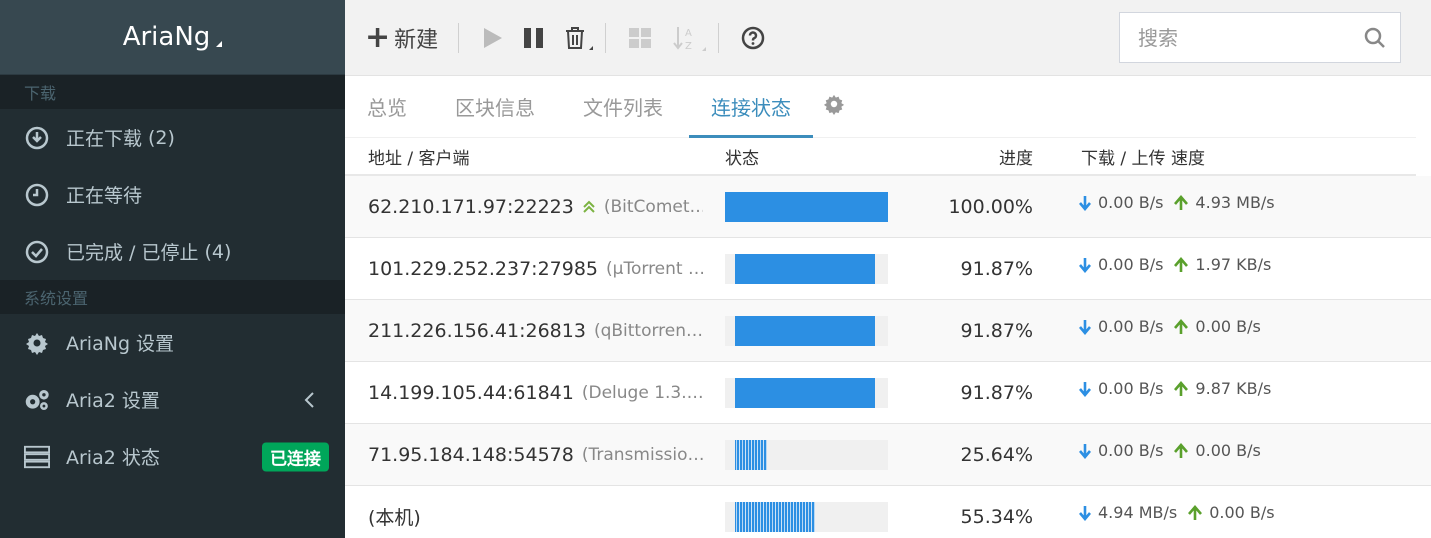  What do you see at coordinates (606, 37) in the screenshot?
I see `toolbar-divider` at bounding box center [606, 37].